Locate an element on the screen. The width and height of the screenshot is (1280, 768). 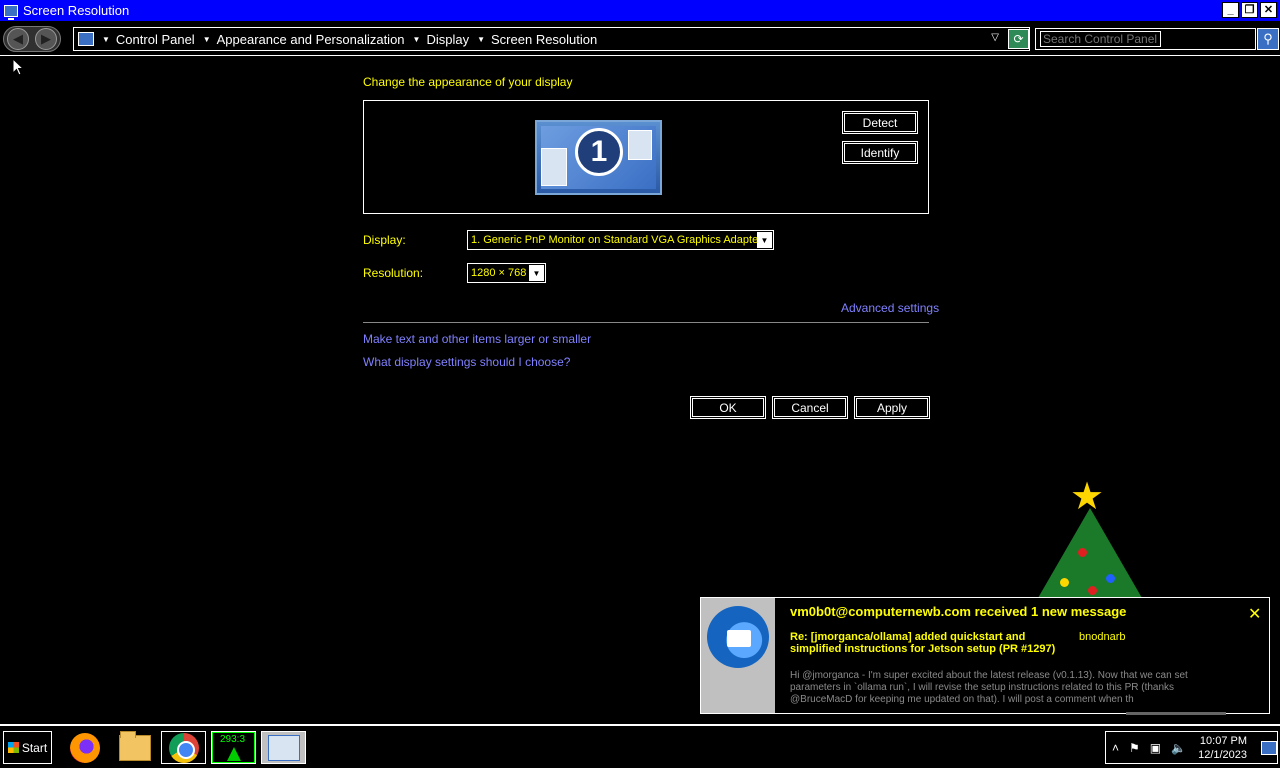
nav-buttons: ◀ ▶ is located at coordinates (32, 39).